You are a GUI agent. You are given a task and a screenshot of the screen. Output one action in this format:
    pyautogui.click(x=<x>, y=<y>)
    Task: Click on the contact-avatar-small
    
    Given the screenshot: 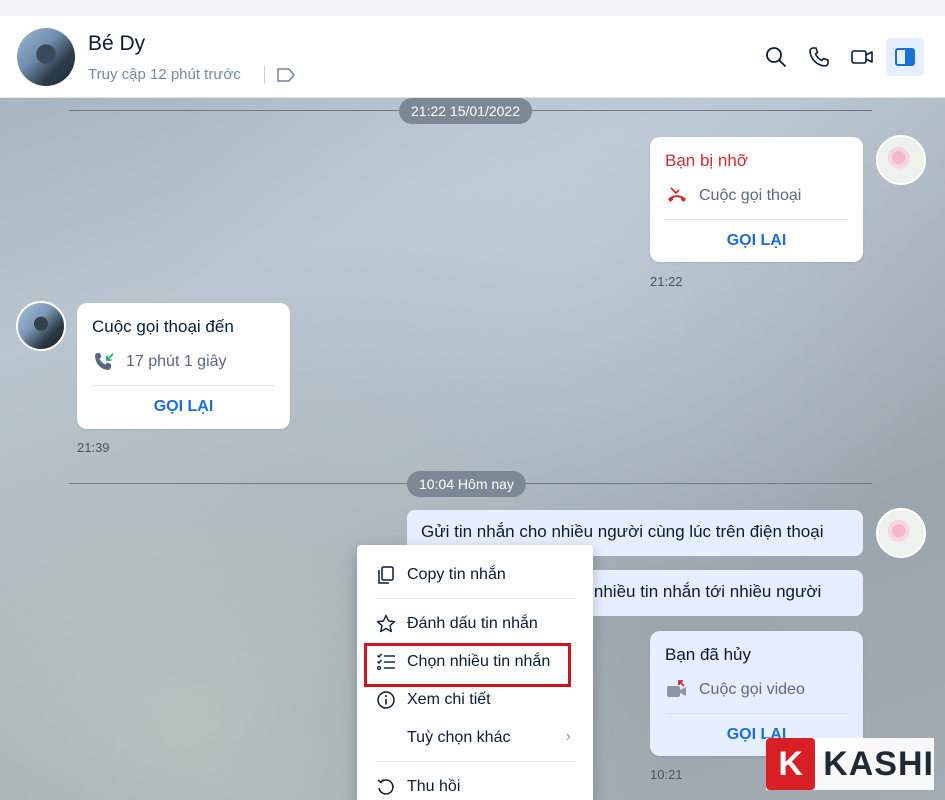 What is the action you would take?
    pyautogui.click(x=41, y=326)
    